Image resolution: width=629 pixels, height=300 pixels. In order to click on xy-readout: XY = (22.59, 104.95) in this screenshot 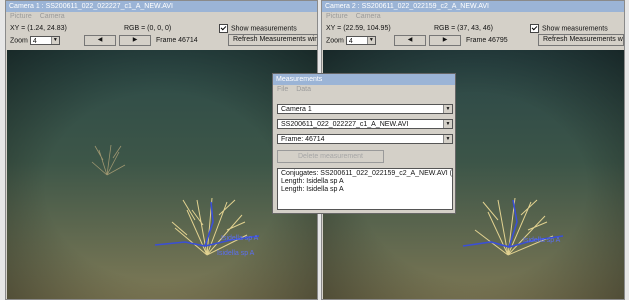, I will do `click(358, 28)`.